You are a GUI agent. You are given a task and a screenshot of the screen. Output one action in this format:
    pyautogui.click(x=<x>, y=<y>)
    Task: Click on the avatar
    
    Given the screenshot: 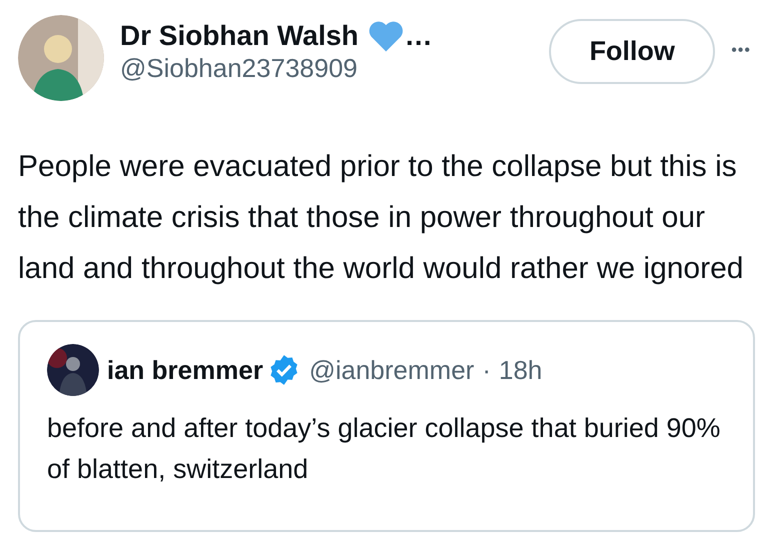 What is the action you would take?
    pyautogui.click(x=73, y=370)
    